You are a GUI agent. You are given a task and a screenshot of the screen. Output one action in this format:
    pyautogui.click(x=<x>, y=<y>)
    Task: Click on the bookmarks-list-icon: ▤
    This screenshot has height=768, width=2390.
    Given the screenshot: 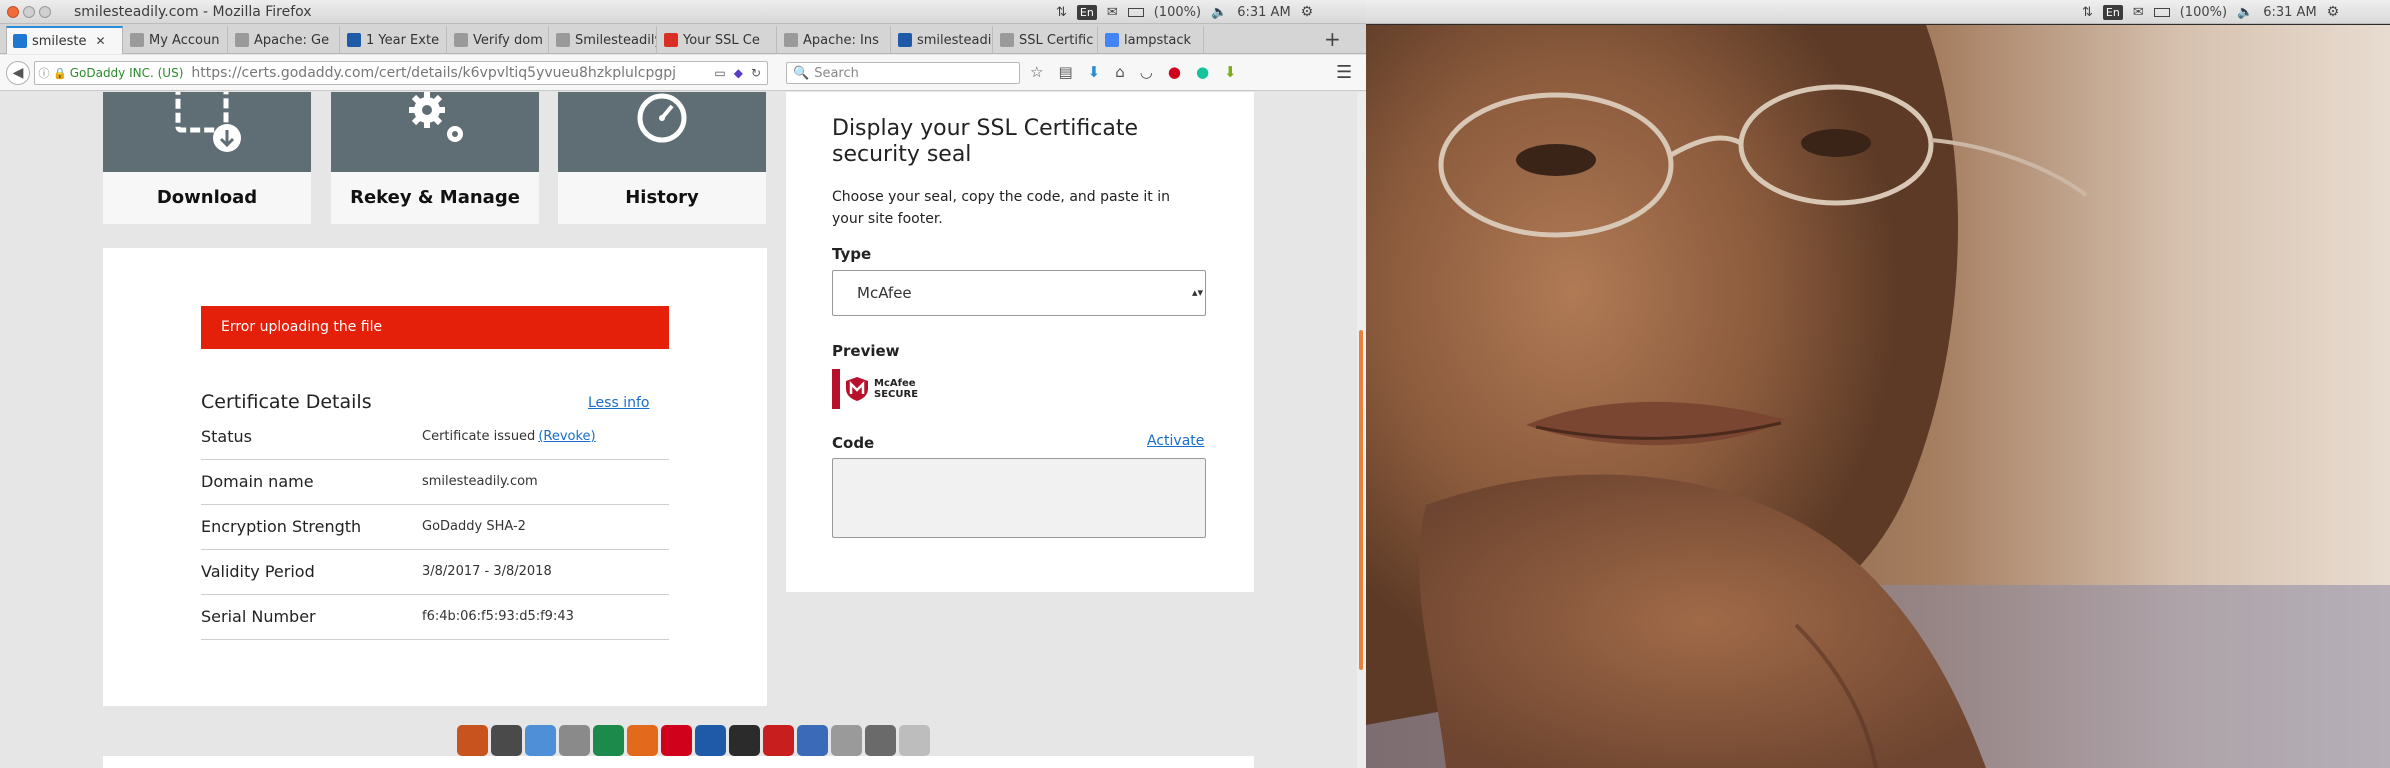 What is the action you would take?
    pyautogui.click(x=1065, y=72)
    